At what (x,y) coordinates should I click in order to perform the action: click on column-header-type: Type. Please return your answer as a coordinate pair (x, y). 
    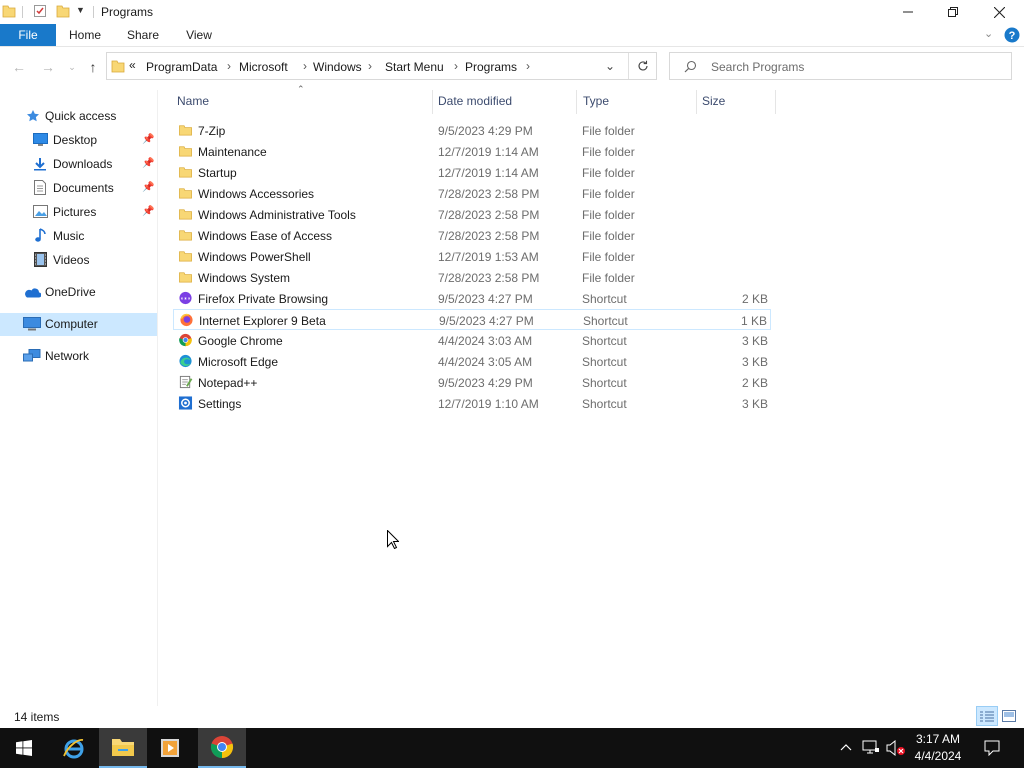
    Looking at the image, I should click on (596, 102).